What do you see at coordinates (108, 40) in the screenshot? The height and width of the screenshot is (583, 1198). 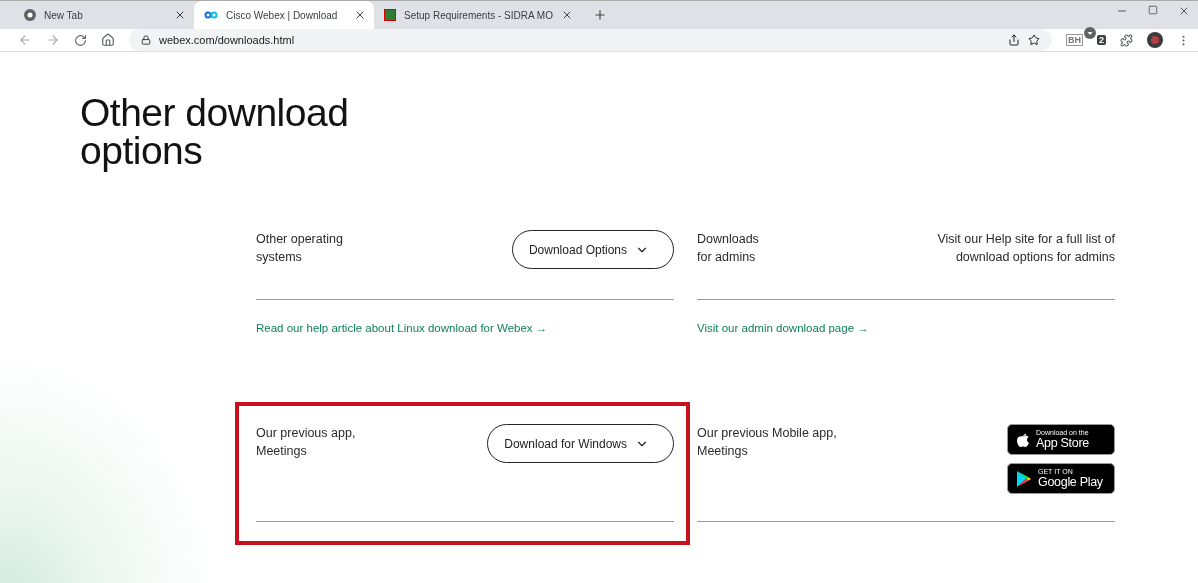 I see `home-icon` at bounding box center [108, 40].